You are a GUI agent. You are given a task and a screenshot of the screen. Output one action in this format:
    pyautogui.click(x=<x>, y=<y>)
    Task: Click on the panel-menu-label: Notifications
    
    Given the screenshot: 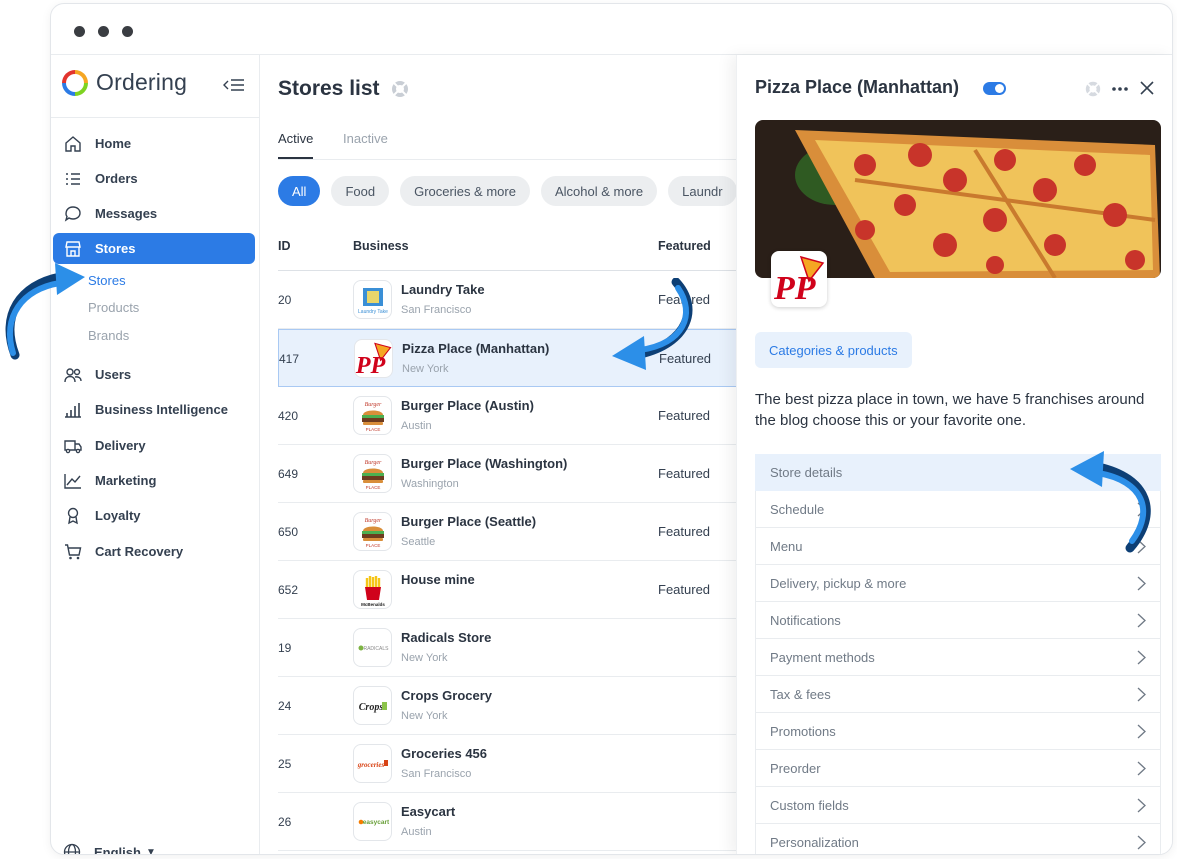 What is the action you would take?
    pyautogui.click(x=805, y=620)
    